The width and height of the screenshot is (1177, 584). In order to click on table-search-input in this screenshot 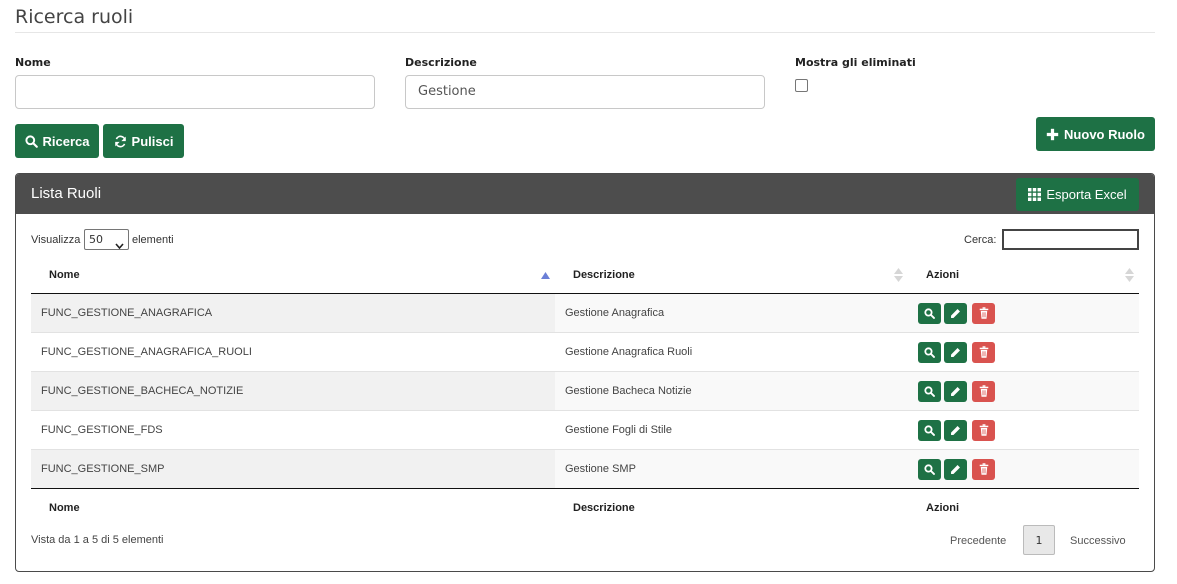, I will do `click(1070, 239)`.